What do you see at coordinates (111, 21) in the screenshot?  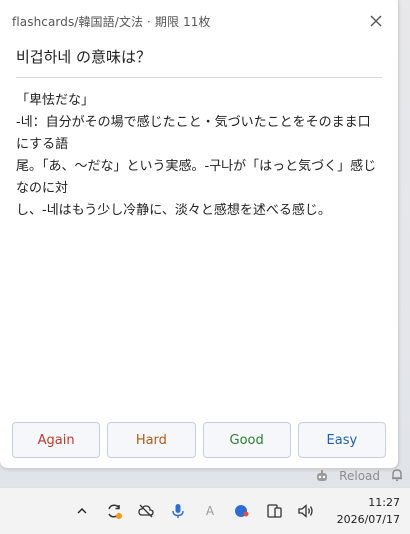 I see `deck-info: flashcards/韓国語/文法 · 期限 11枚` at bounding box center [111, 21].